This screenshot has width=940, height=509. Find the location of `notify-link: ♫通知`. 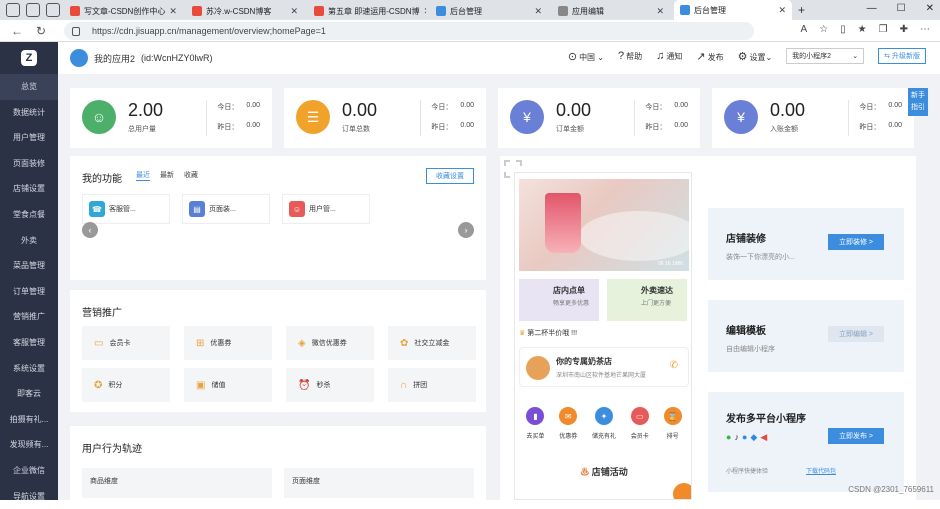

notify-link: ♫通知 is located at coordinates (669, 56).